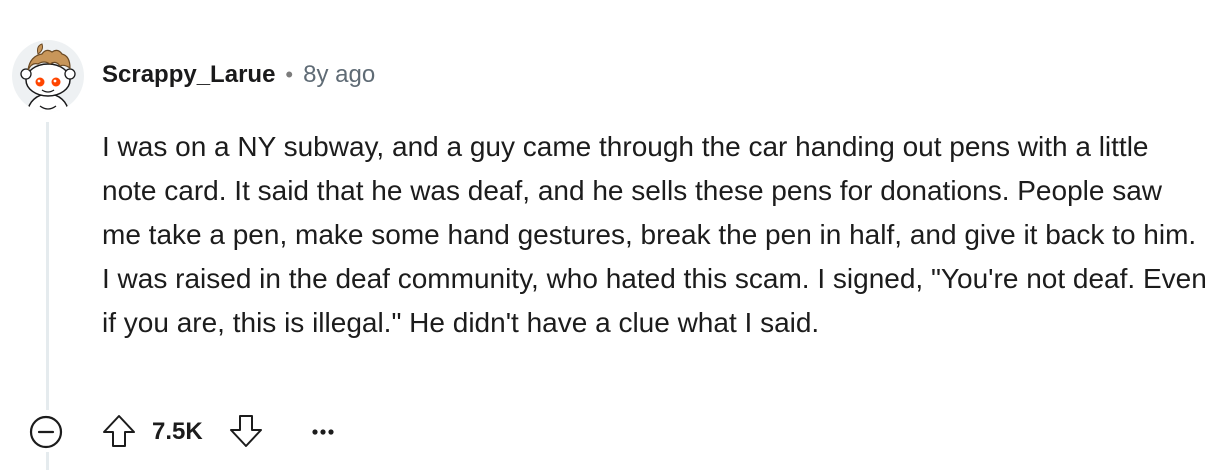 This screenshot has width=1226, height=470. I want to click on more-dots-icon, so click(323, 432).